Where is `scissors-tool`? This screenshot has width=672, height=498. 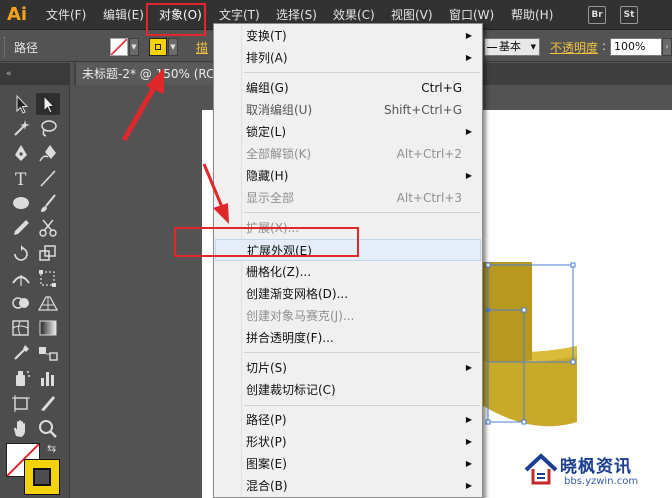 scissors-tool is located at coordinates (48, 228).